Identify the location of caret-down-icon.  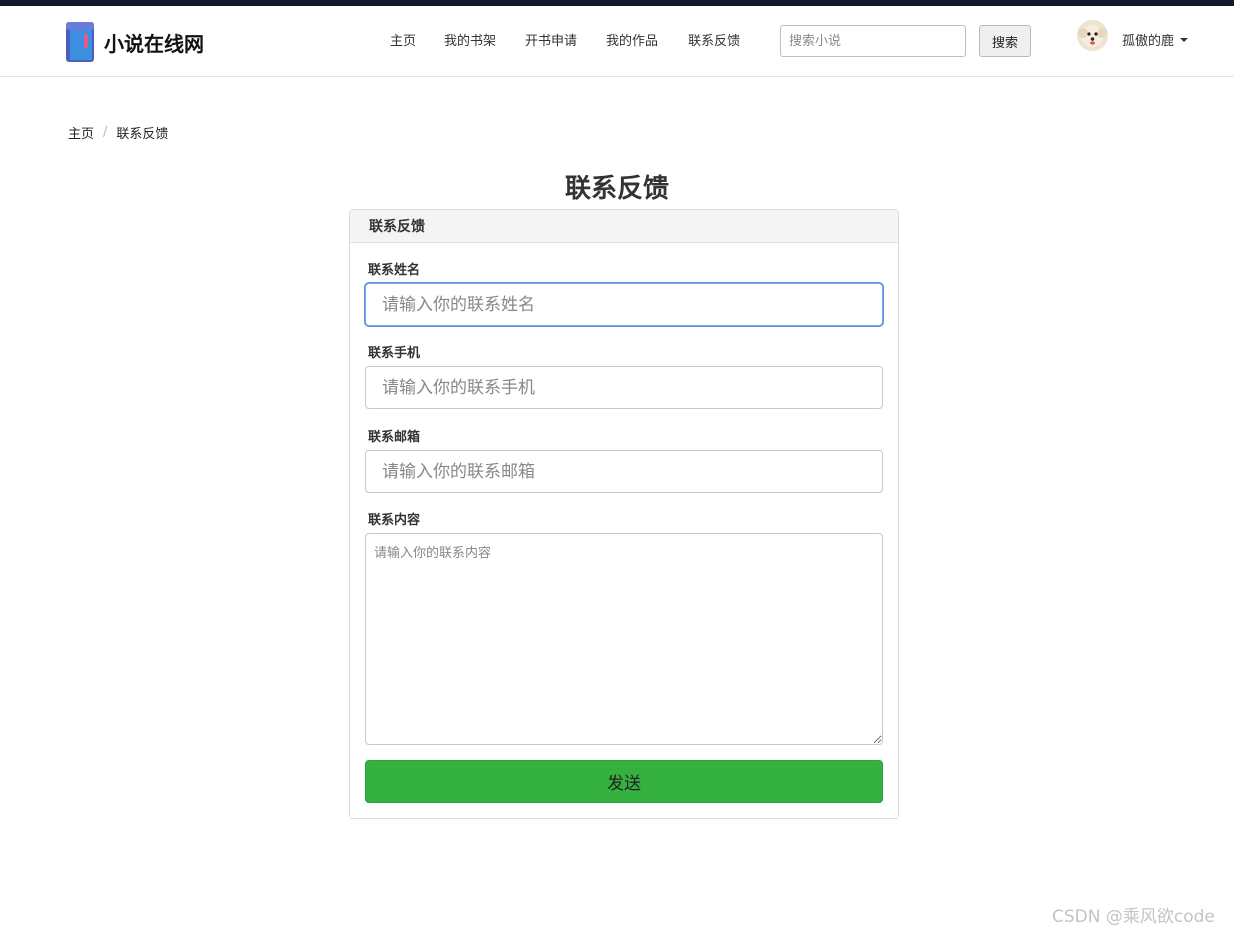
(1184, 39).